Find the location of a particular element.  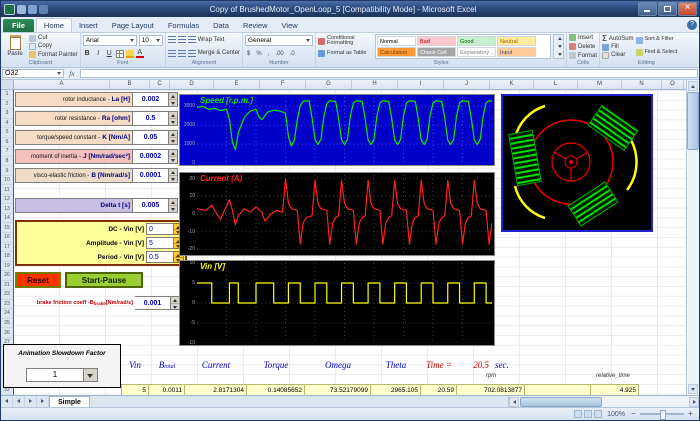

percent-button: % is located at coordinates (258, 54).